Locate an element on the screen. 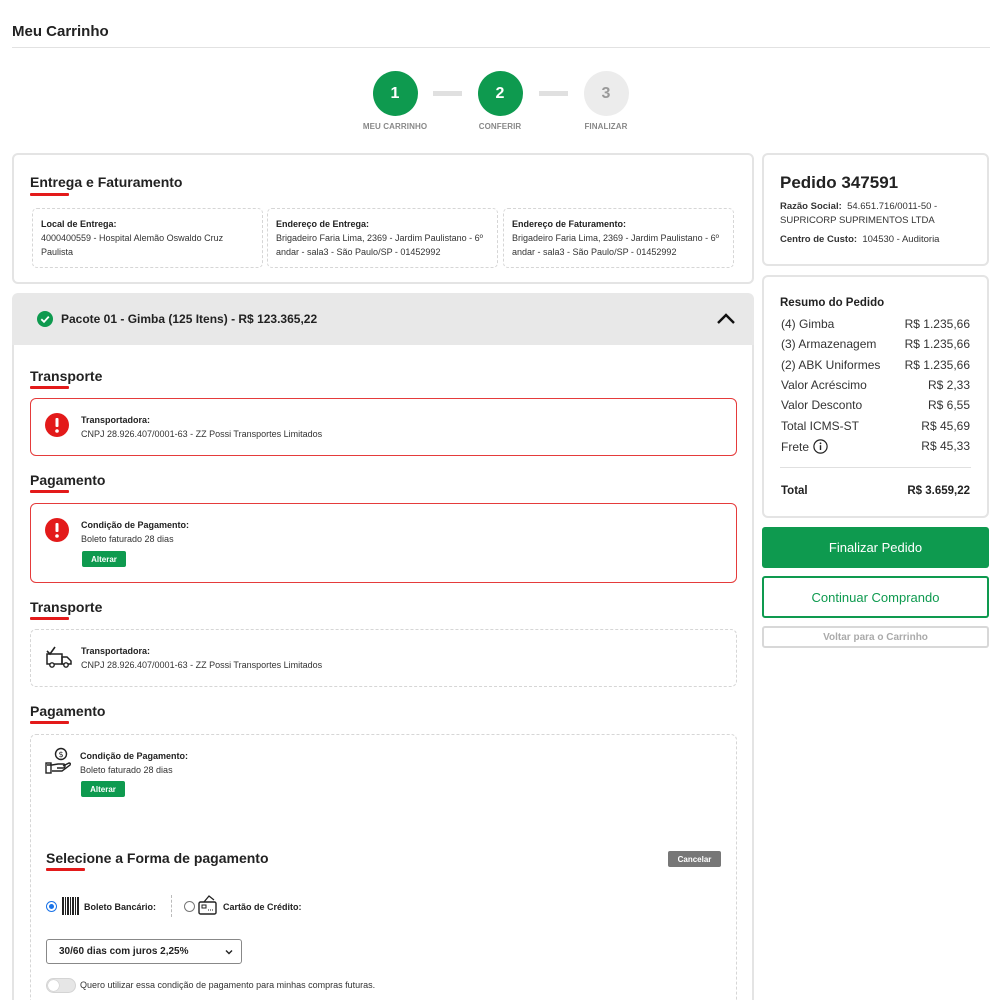 The image size is (1000, 1000). title-divider is located at coordinates (501, 47).